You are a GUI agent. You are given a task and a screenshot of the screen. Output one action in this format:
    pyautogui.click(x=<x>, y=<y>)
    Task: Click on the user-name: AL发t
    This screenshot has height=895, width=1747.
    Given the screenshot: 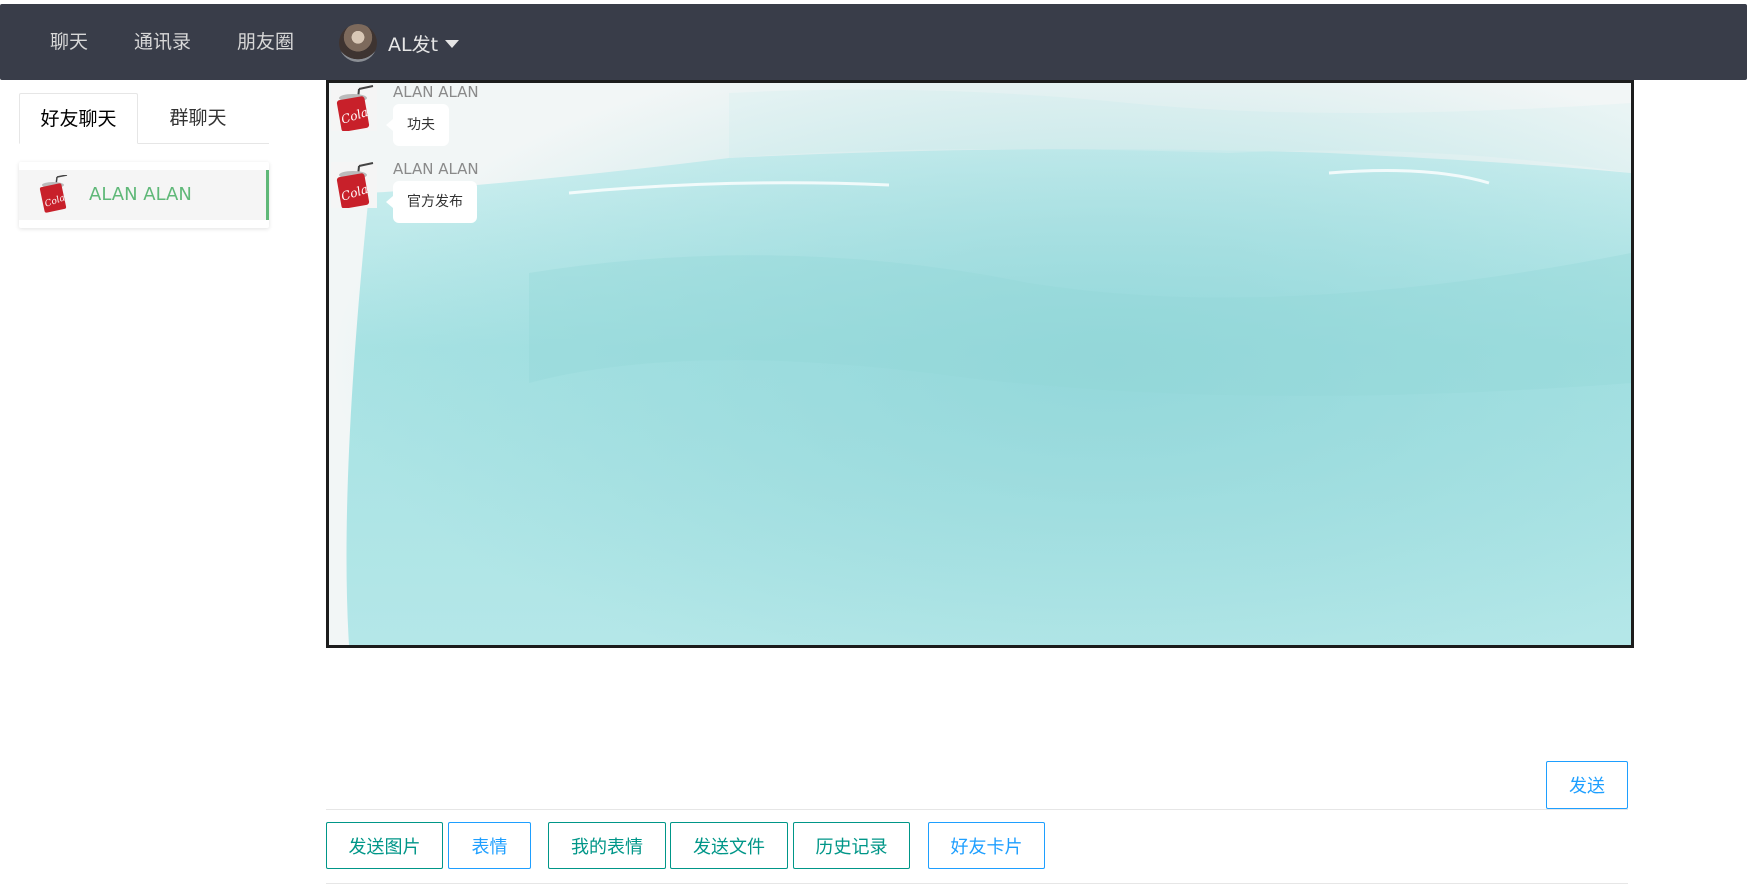 What is the action you would take?
    pyautogui.click(x=413, y=44)
    